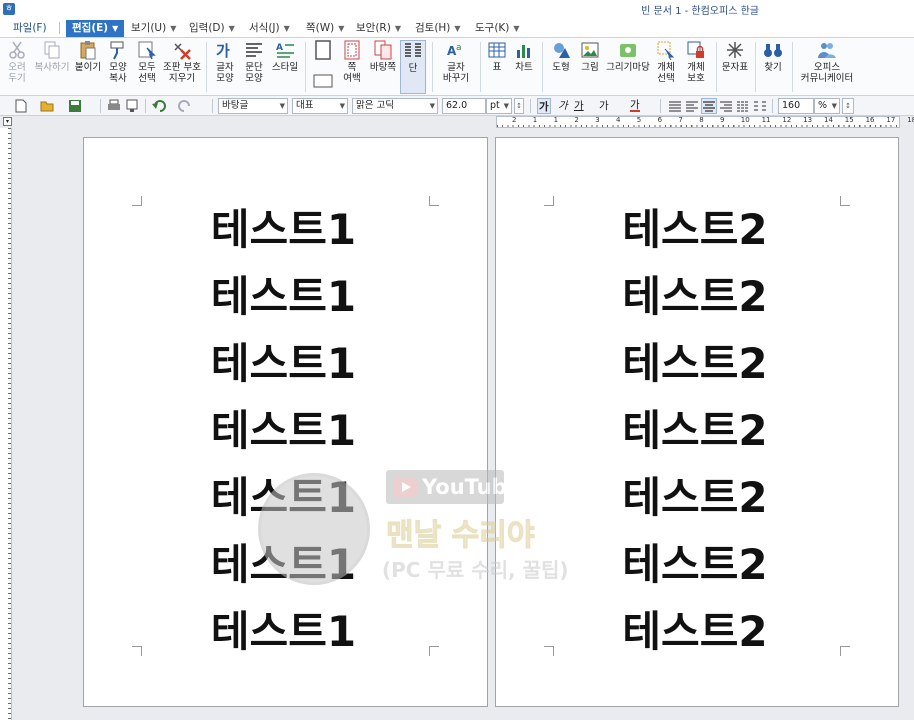  What do you see at coordinates (628, 50) in the screenshot?
I see `drawing-gallery-icon` at bounding box center [628, 50].